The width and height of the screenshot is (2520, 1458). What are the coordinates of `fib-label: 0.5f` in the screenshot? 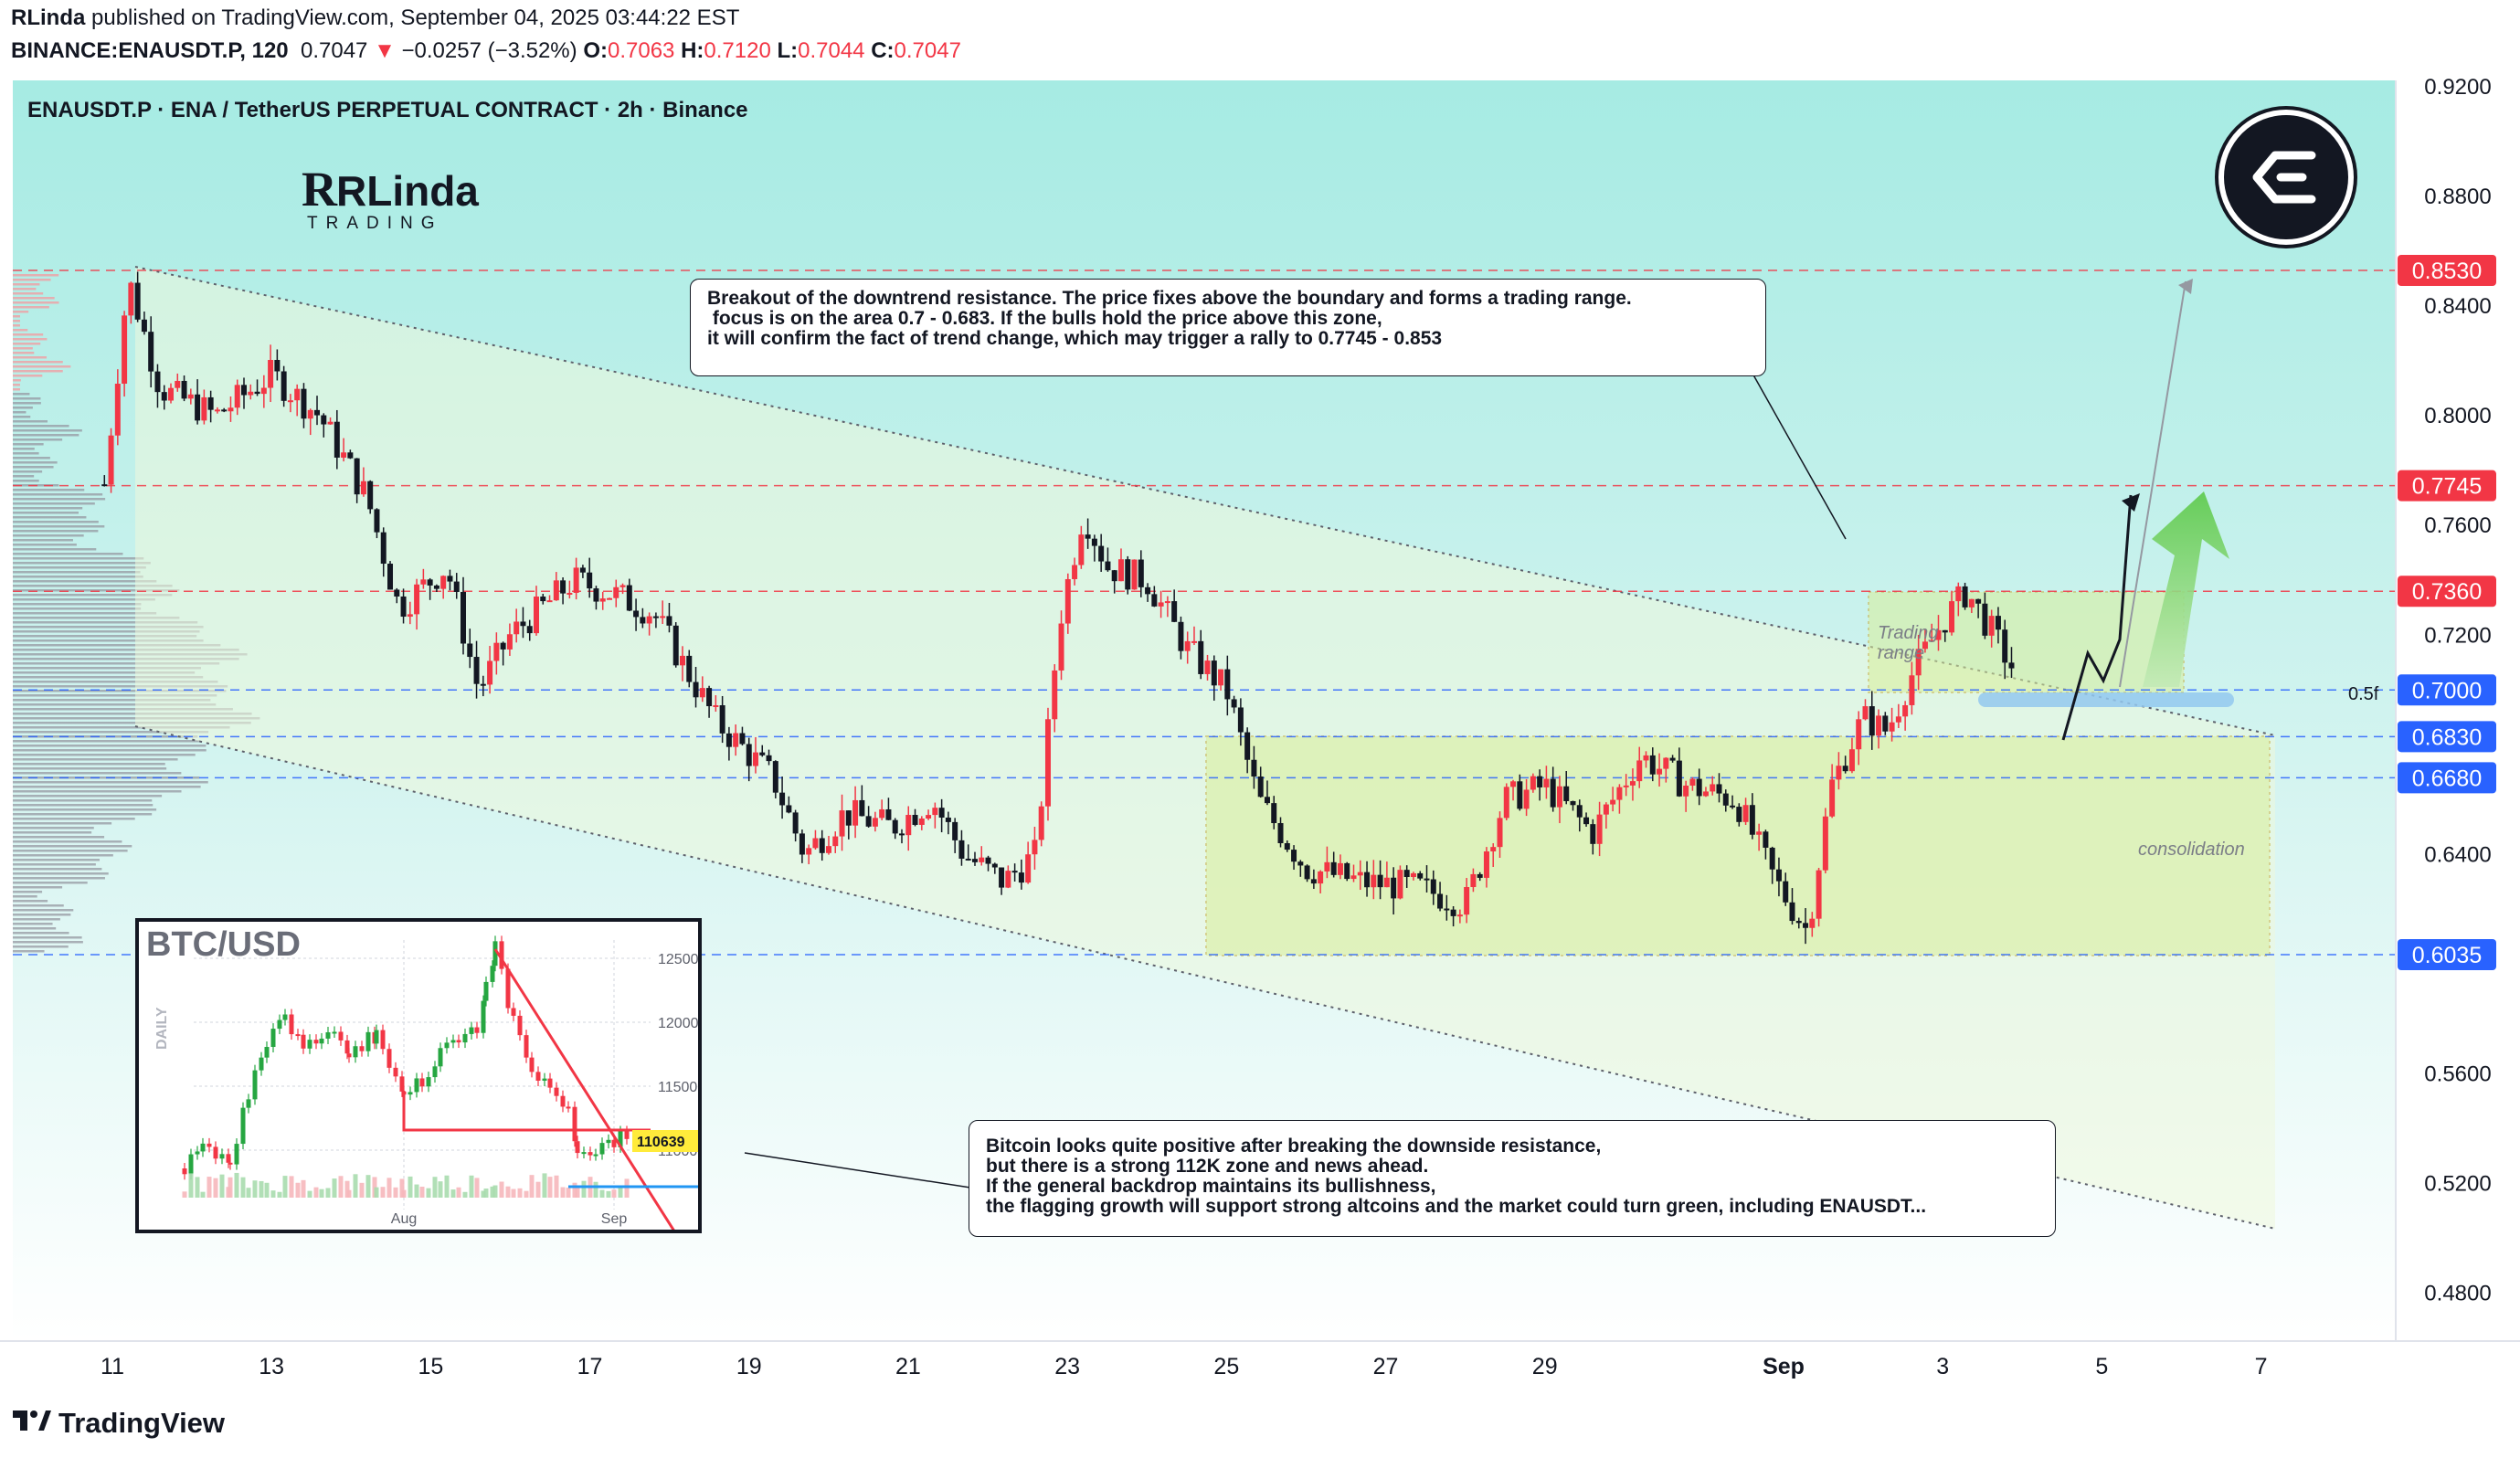 It's located at (2364, 694).